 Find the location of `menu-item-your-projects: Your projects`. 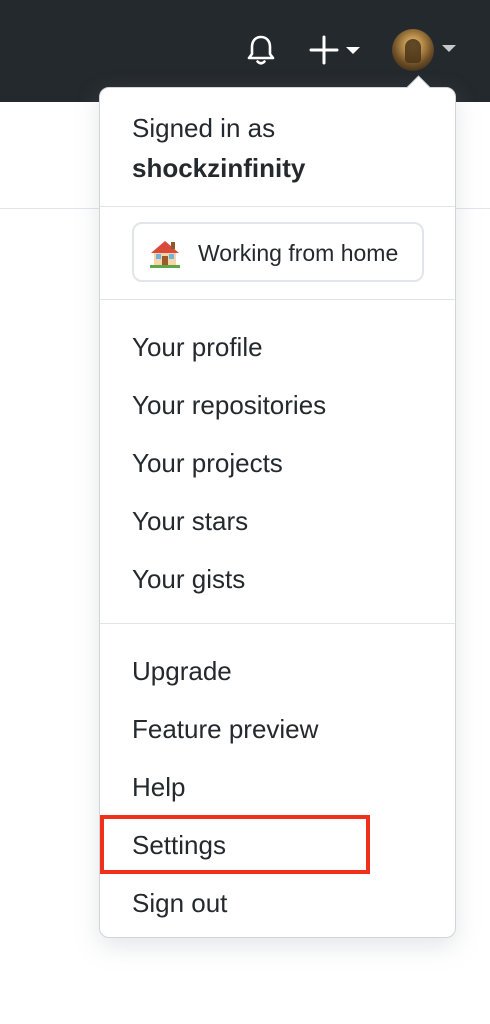

menu-item-your-projects: Your projects is located at coordinates (277, 463).